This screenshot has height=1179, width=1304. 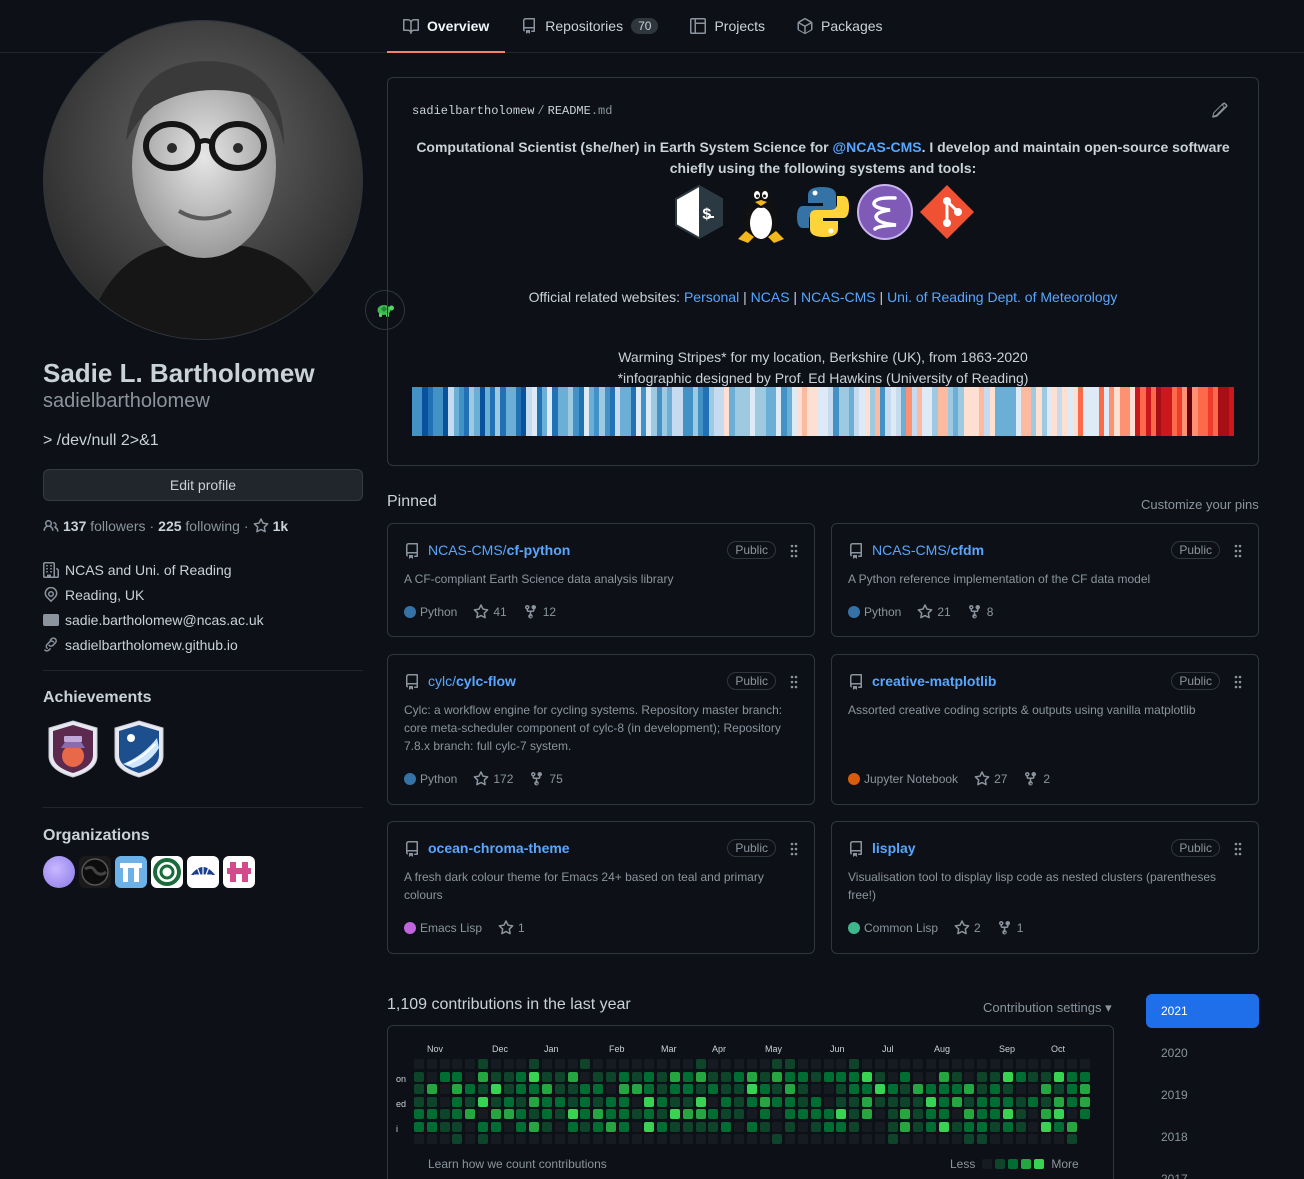 I want to click on repo-forks-link: 2, so click(x=1036, y=779).